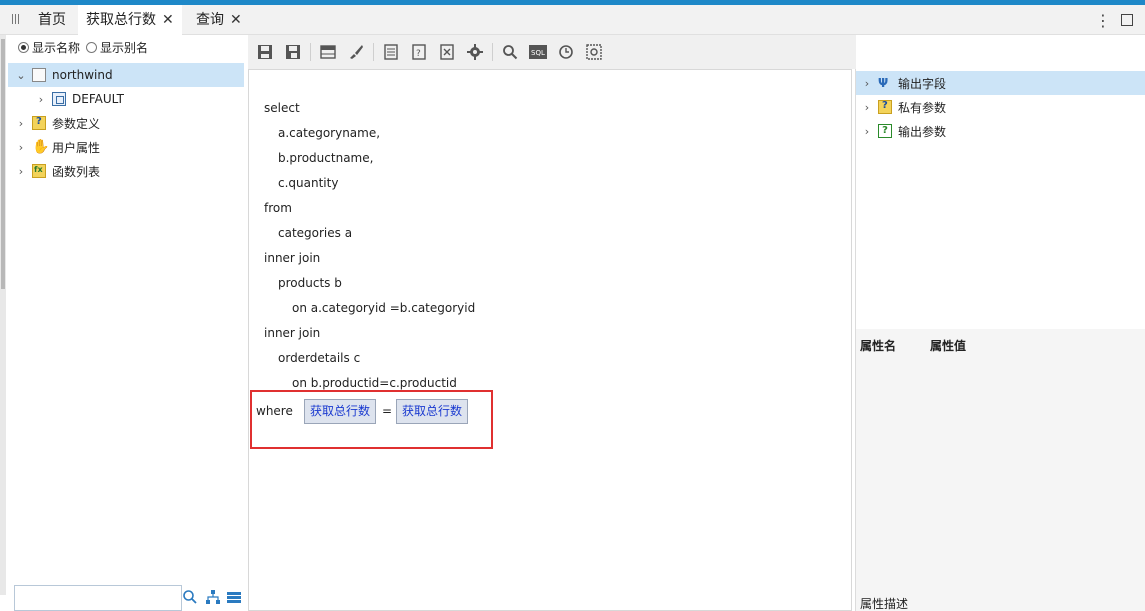 The image size is (1145, 611). Describe the element at coordinates (76, 171) in the screenshot. I see `tree-item-label: 函数列表` at that location.